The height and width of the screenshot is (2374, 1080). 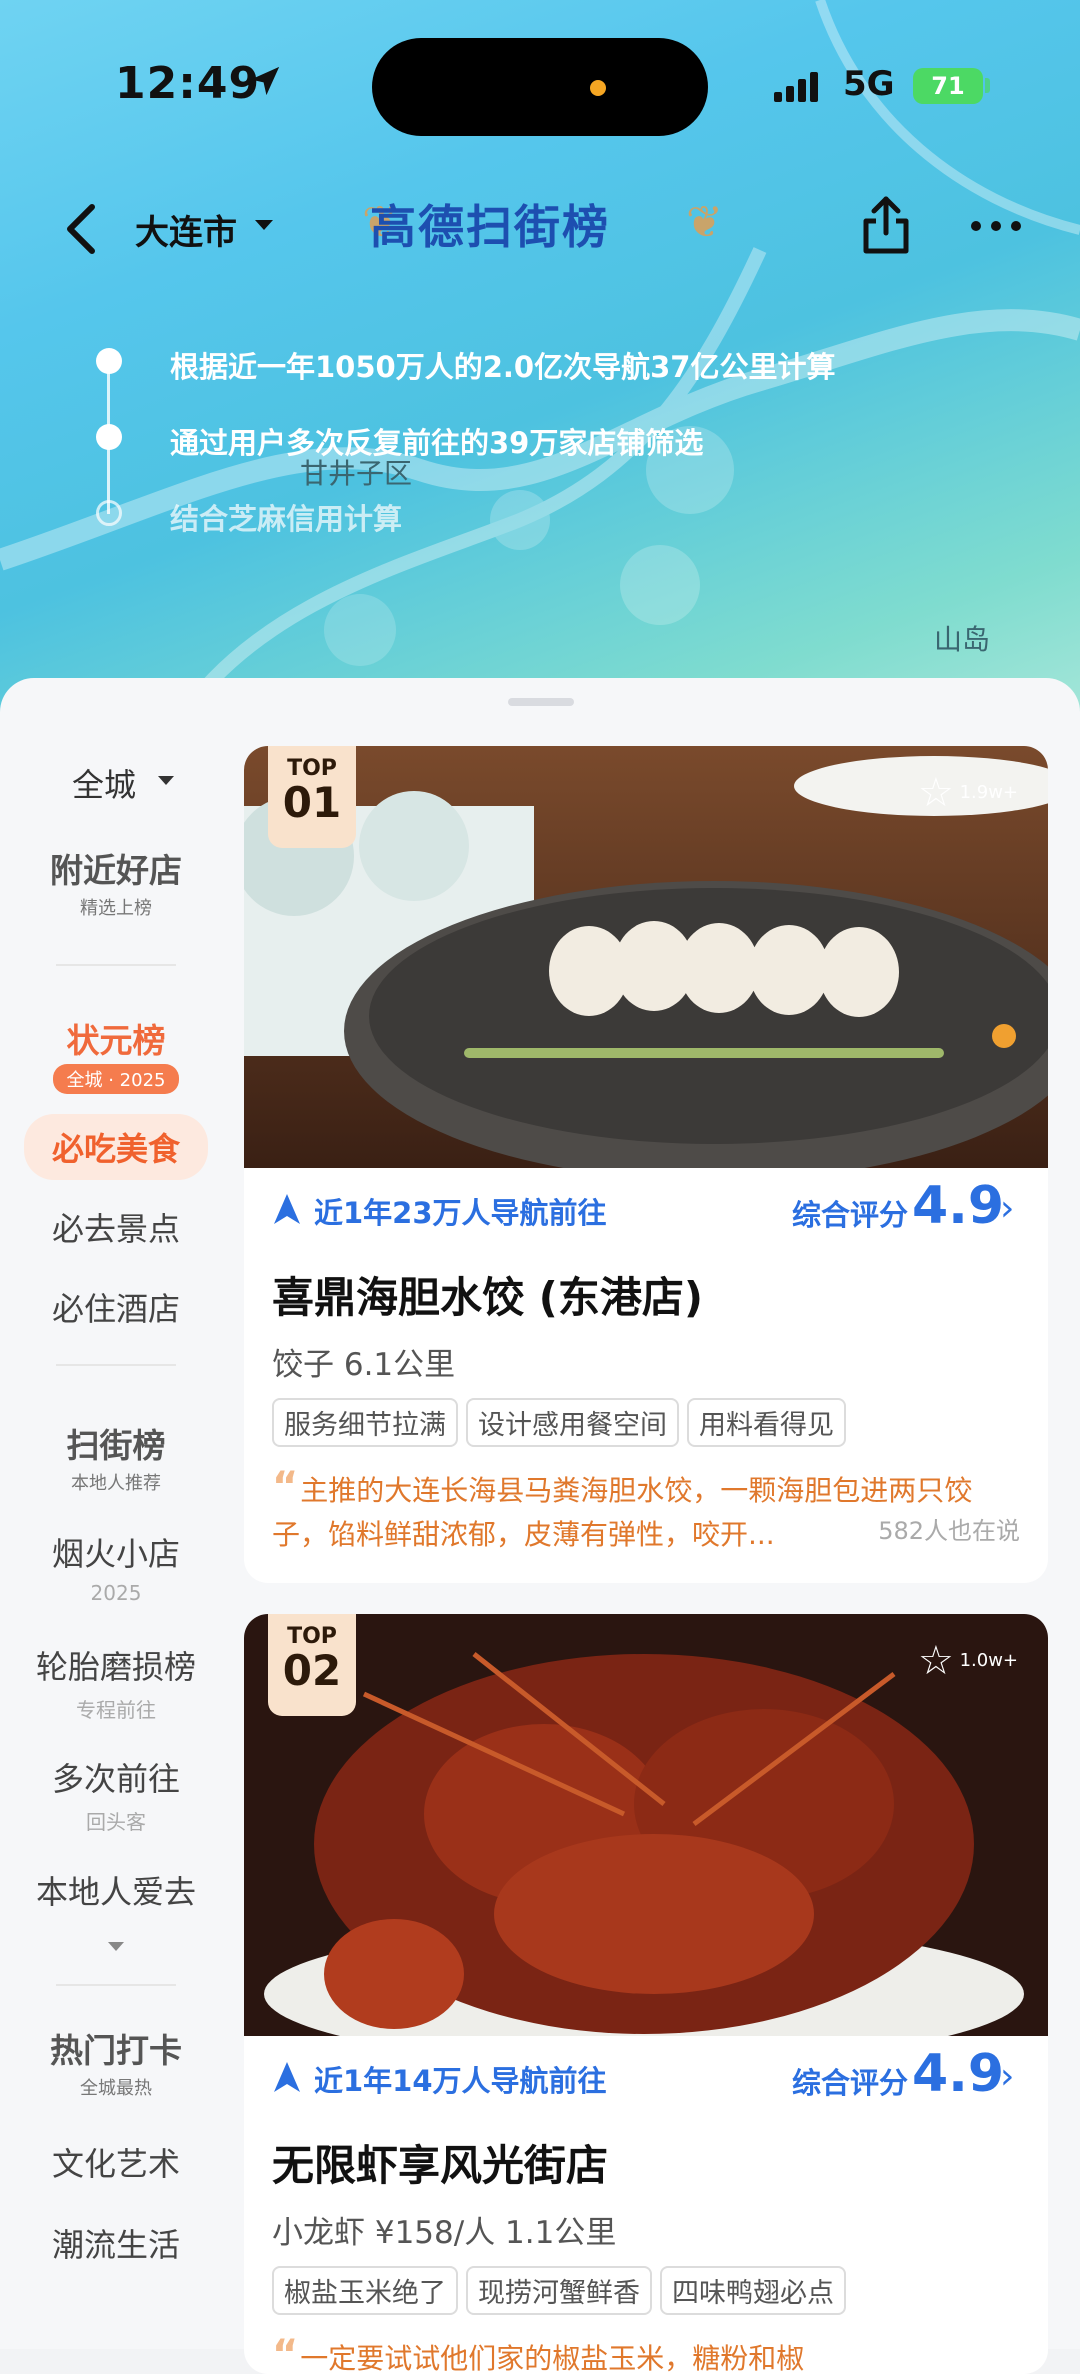 What do you see at coordinates (83, 229) in the screenshot?
I see `back-icon` at bounding box center [83, 229].